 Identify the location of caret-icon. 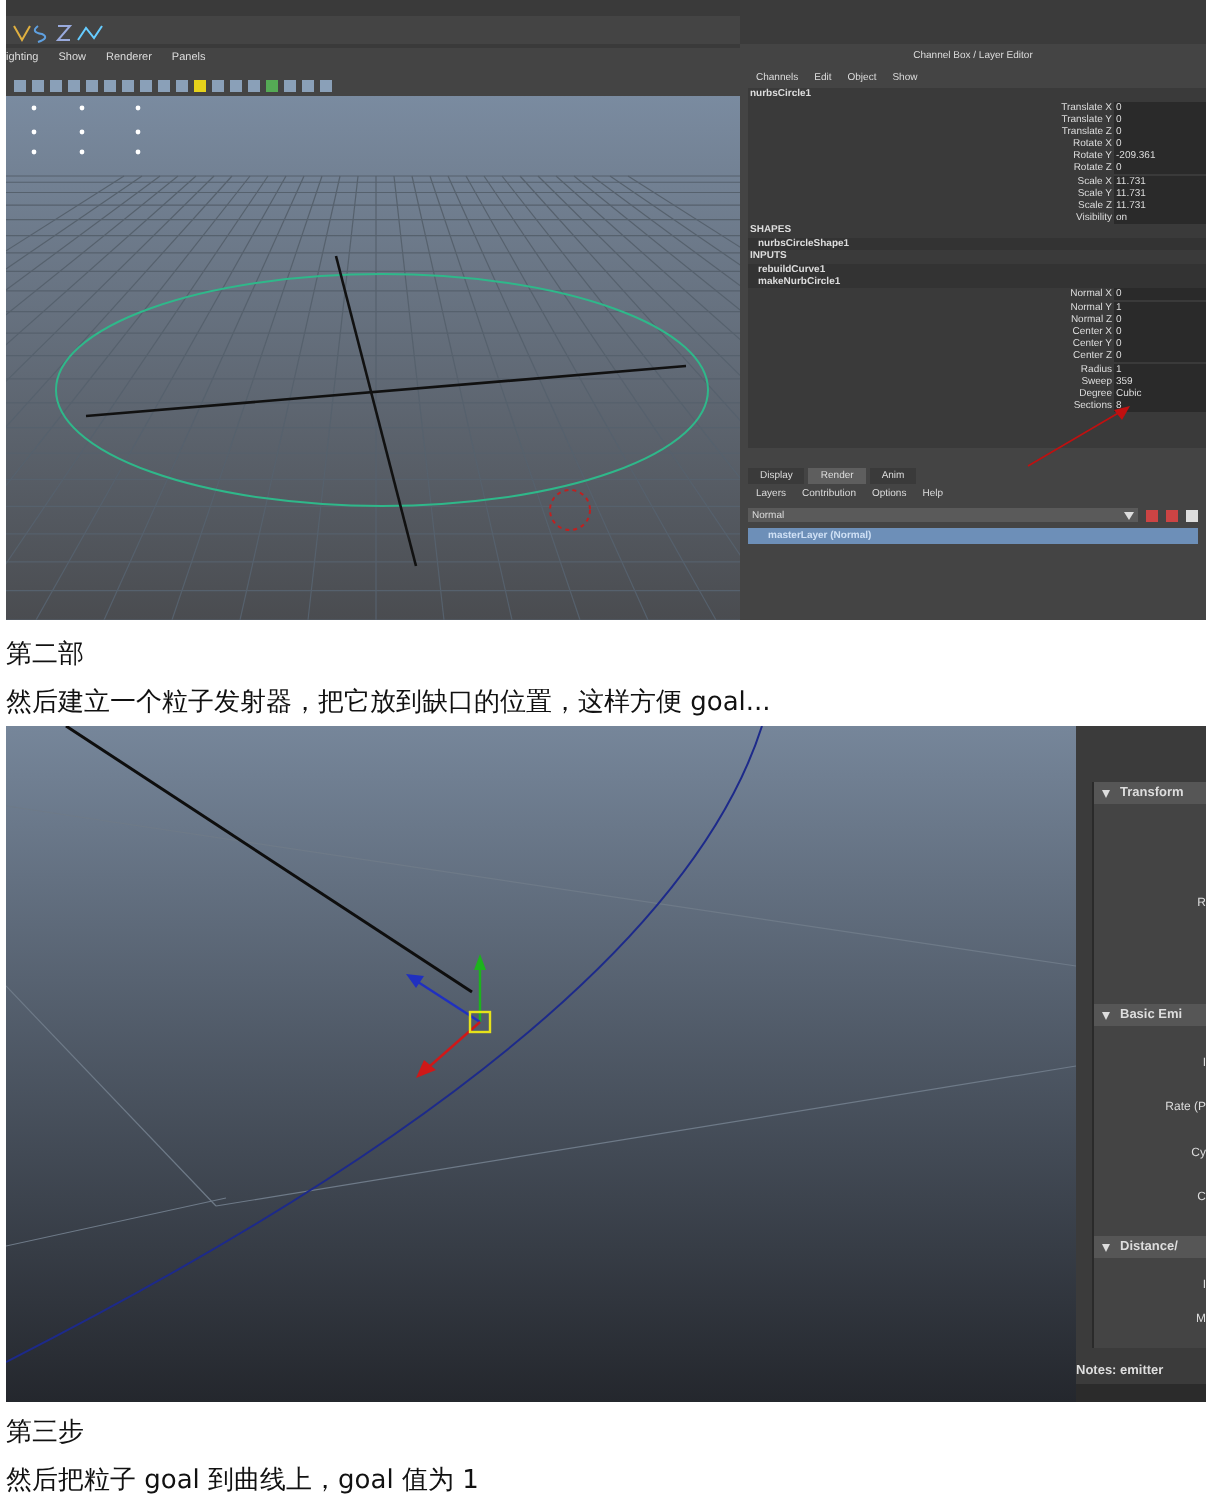
(1129, 515).